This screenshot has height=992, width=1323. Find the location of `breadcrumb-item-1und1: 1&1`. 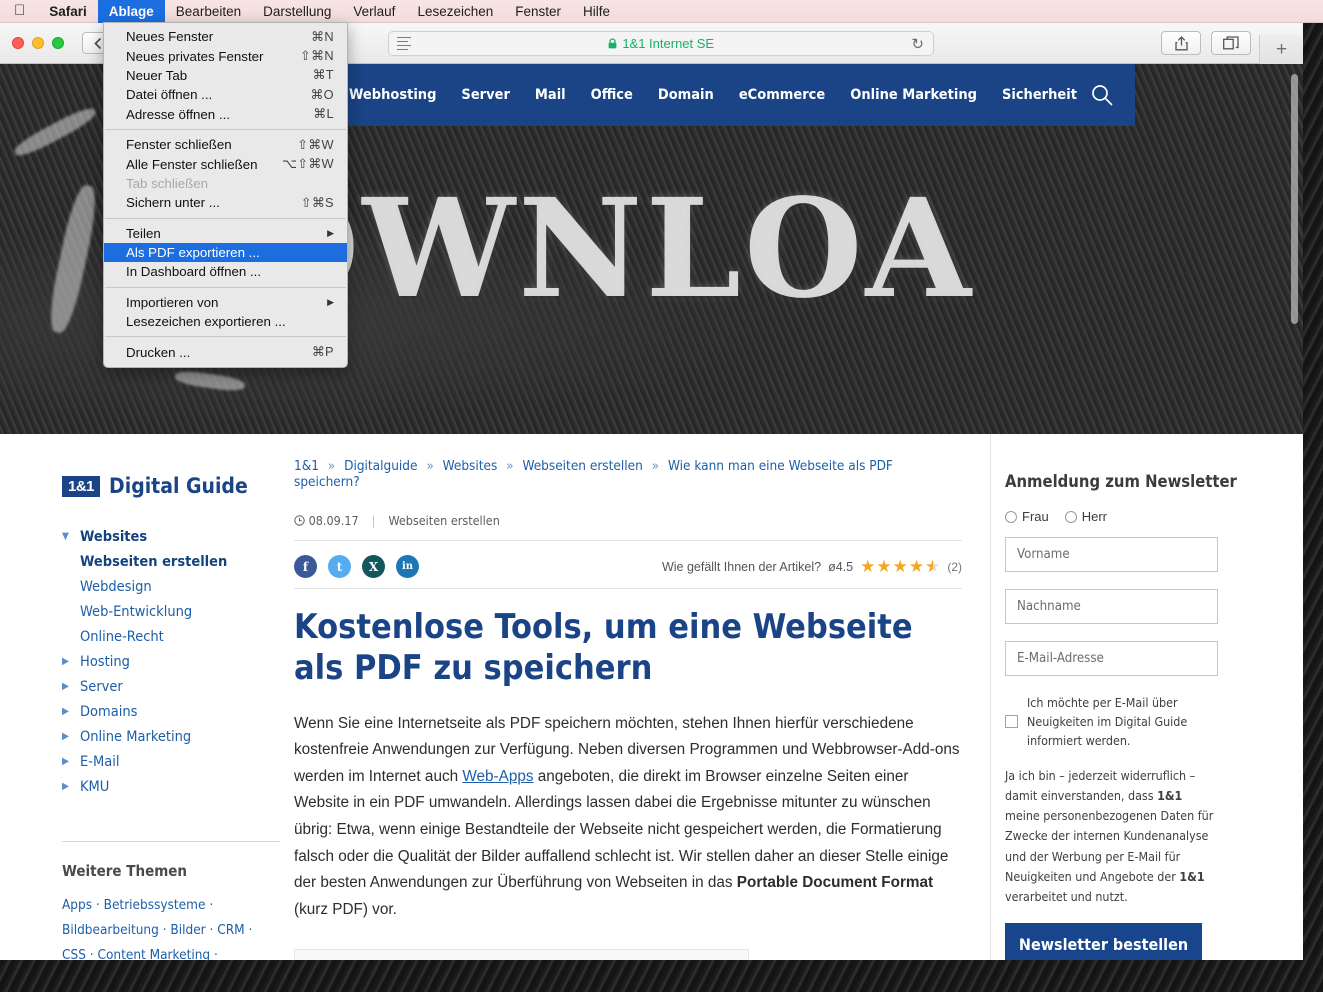

breadcrumb-item-1und1: 1&1 is located at coordinates (306, 466).